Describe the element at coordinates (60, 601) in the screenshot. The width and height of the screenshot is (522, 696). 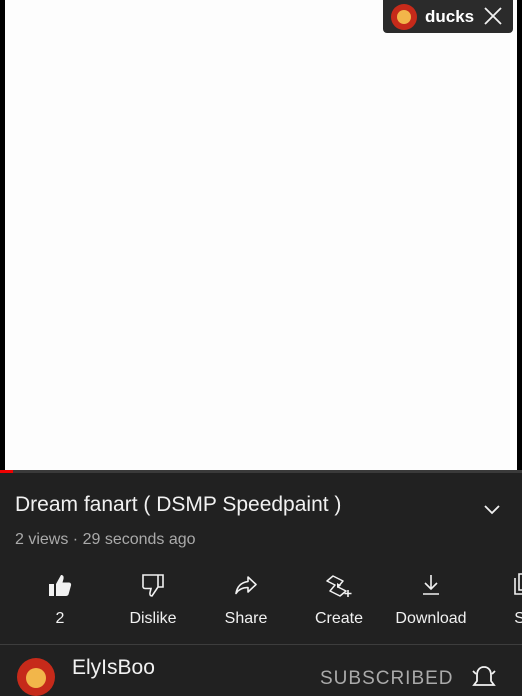
I see `like-button: 2` at that location.